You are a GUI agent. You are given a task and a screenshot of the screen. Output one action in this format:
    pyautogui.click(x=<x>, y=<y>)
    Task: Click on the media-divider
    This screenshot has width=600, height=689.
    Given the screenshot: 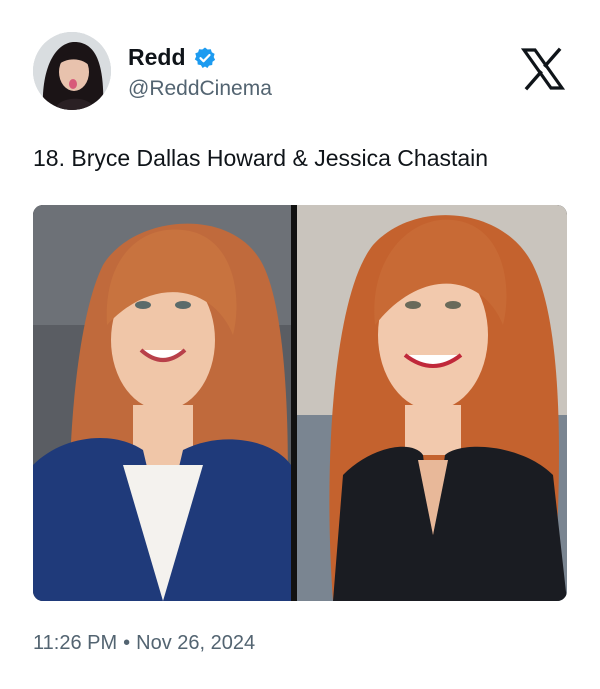 What is the action you would take?
    pyautogui.click(x=294, y=403)
    